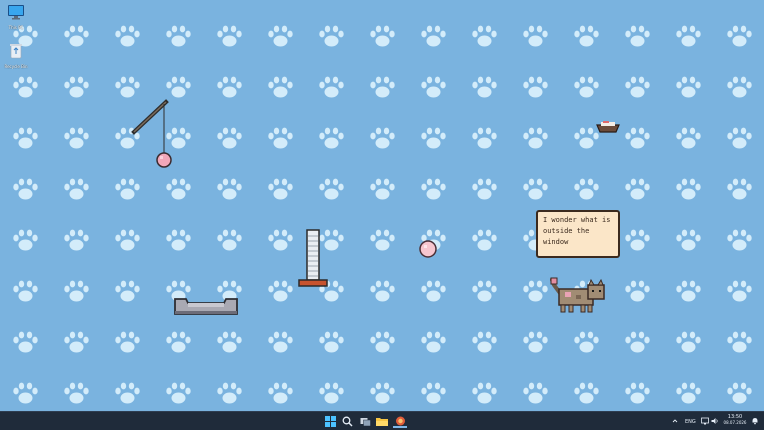  I want to click on desktop-icon-label: This PC, so click(16, 27).